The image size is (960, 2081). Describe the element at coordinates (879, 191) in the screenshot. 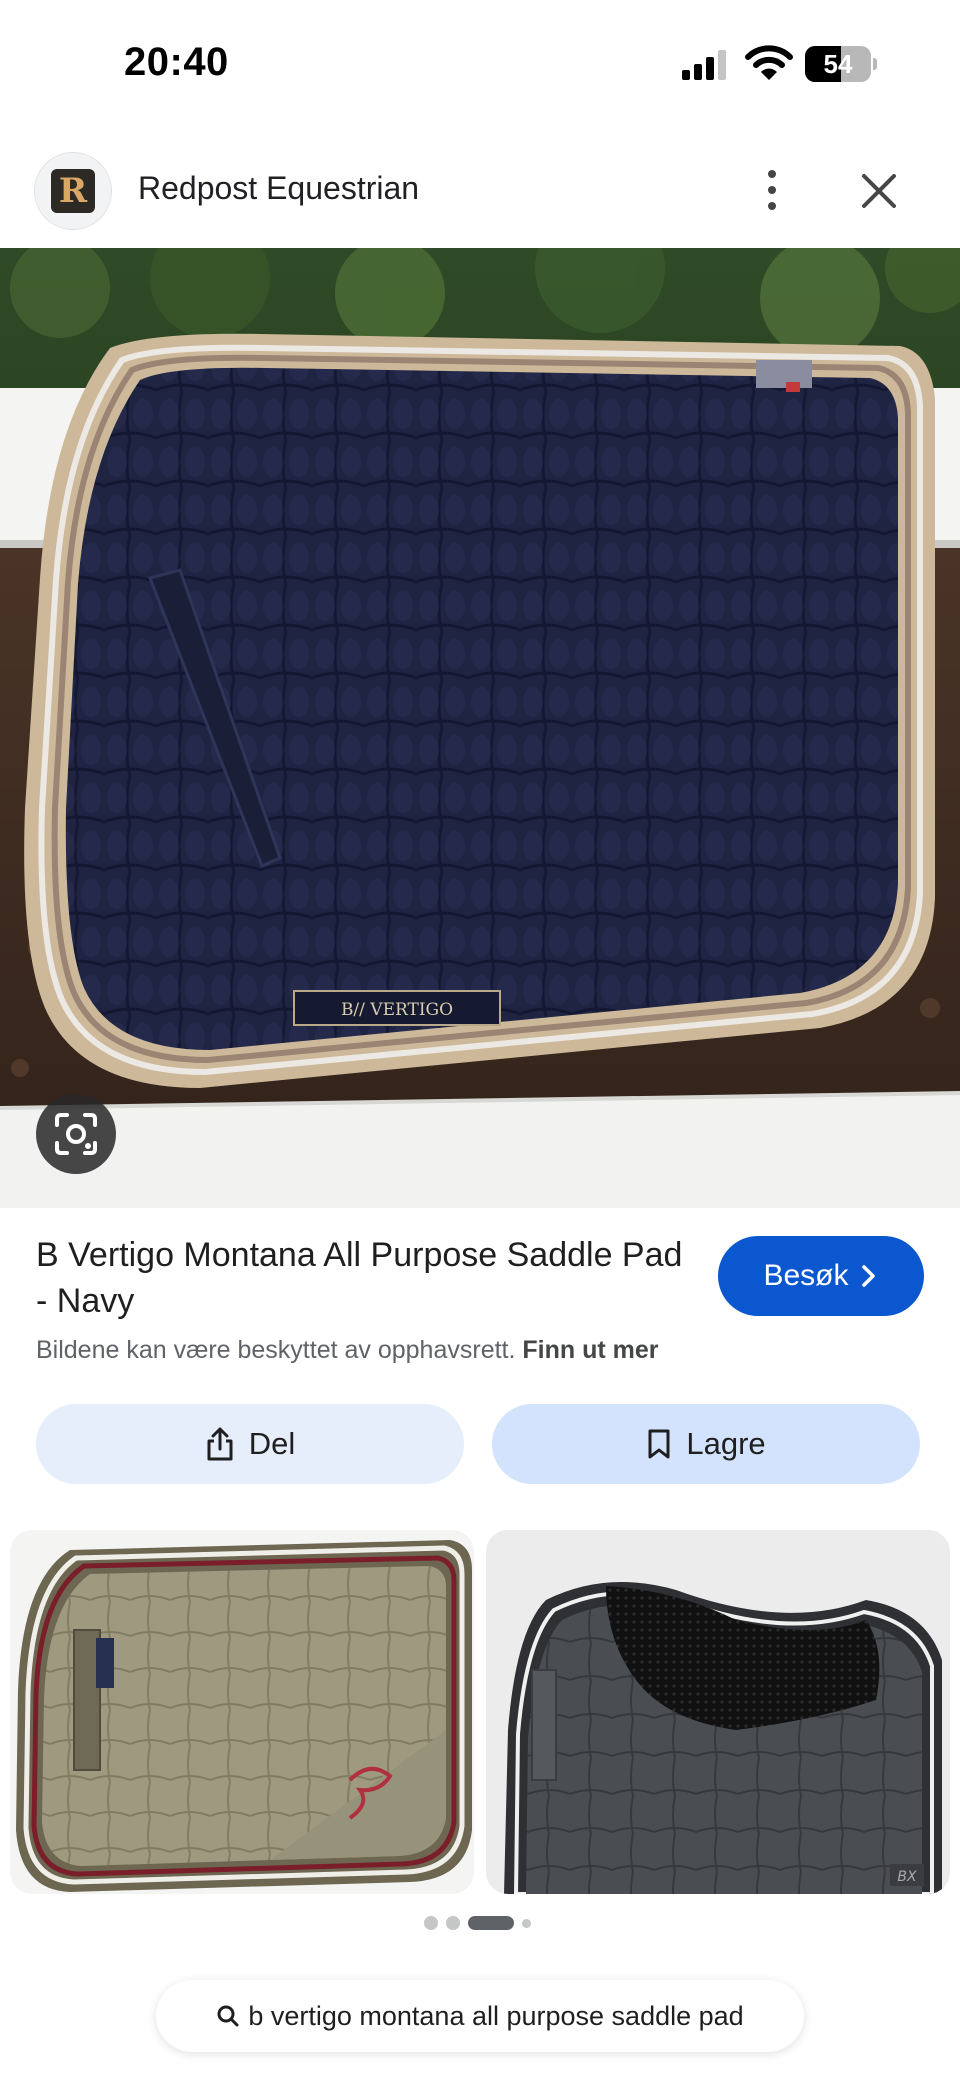

I see `close-icon` at that location.